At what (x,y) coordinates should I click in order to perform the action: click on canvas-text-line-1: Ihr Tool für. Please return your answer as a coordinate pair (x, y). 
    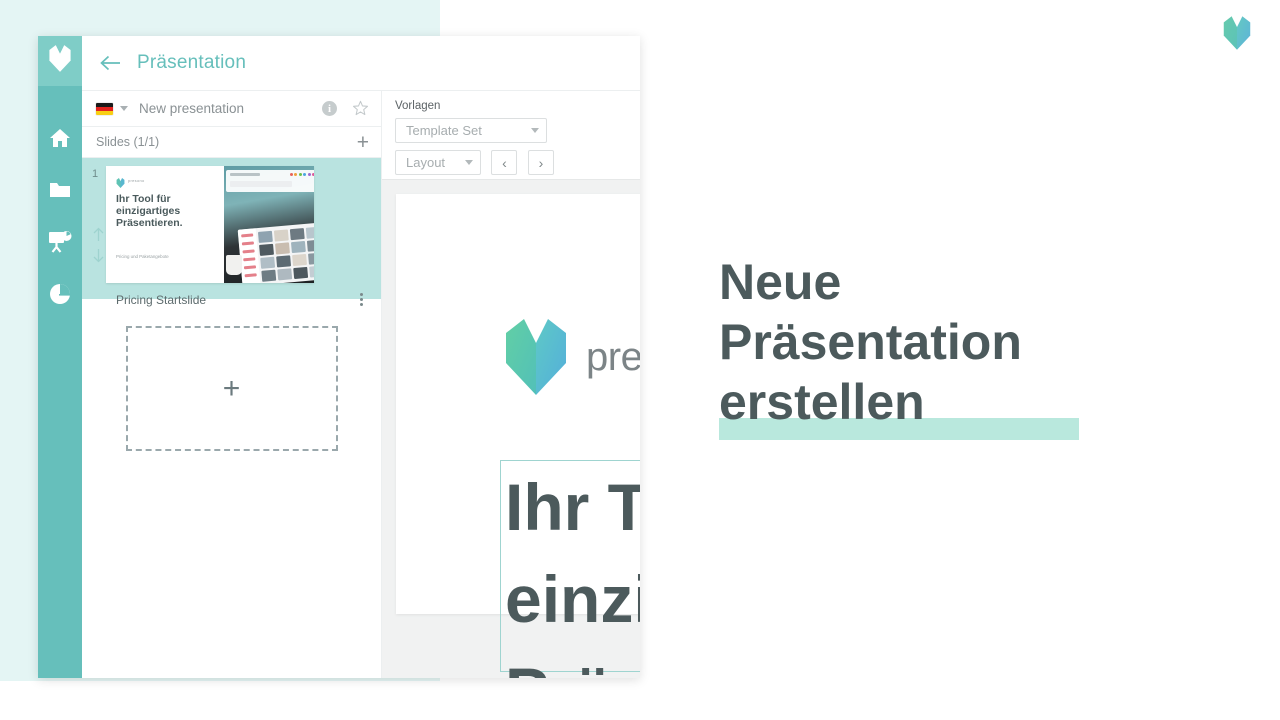
    Looking at the image, I should click on (570, 507).